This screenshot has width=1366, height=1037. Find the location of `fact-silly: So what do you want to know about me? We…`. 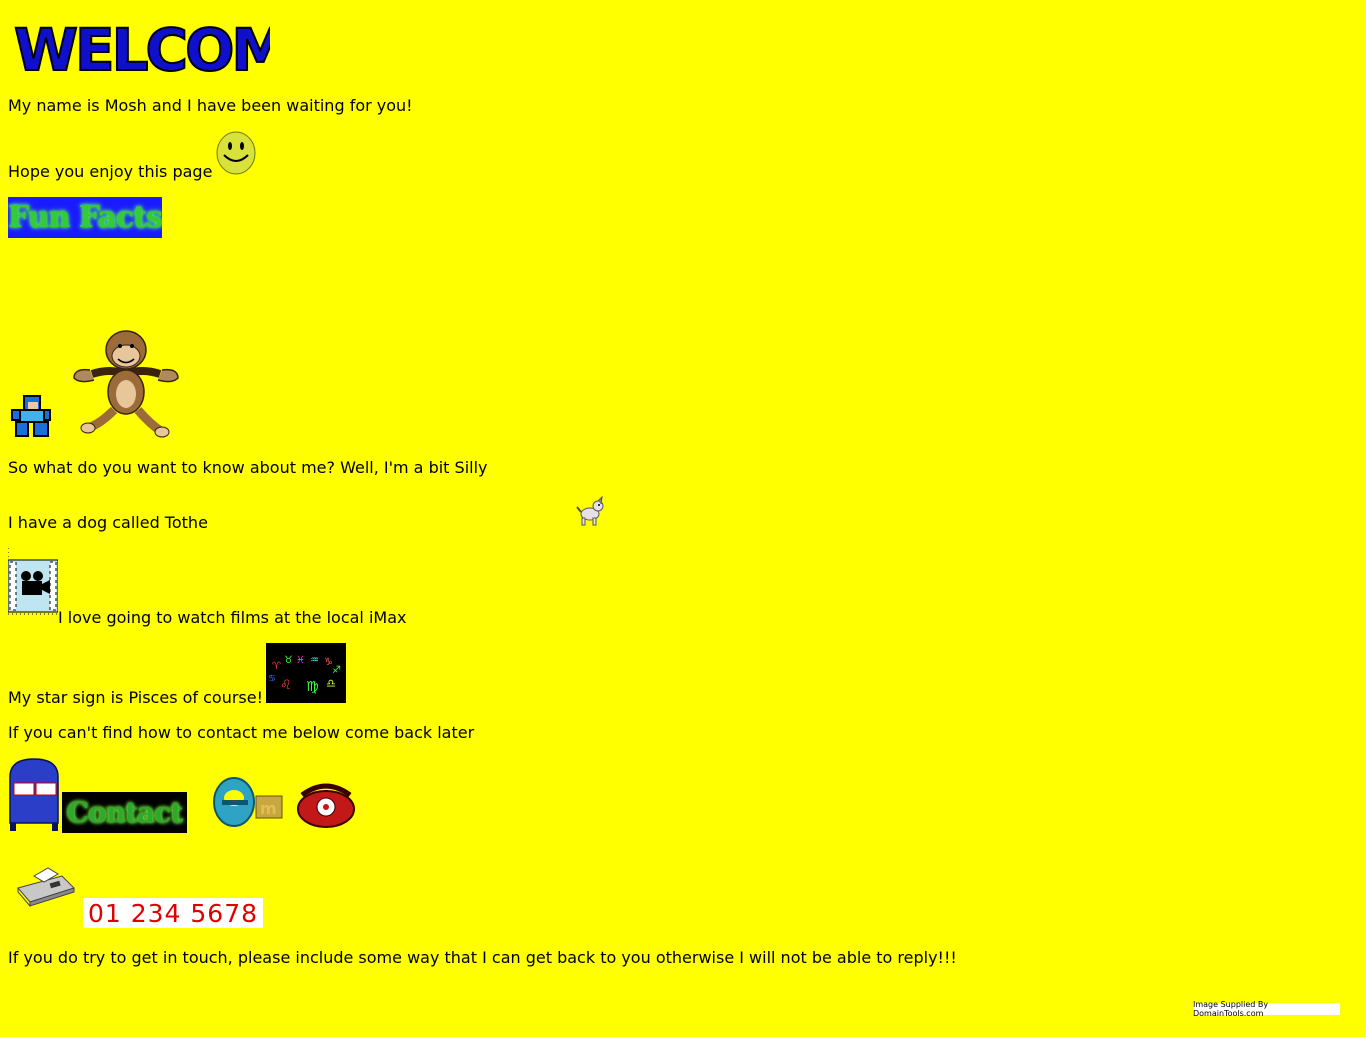

fact-silly: So what do you want to know about me? We… is located at coordinates (248, 467).